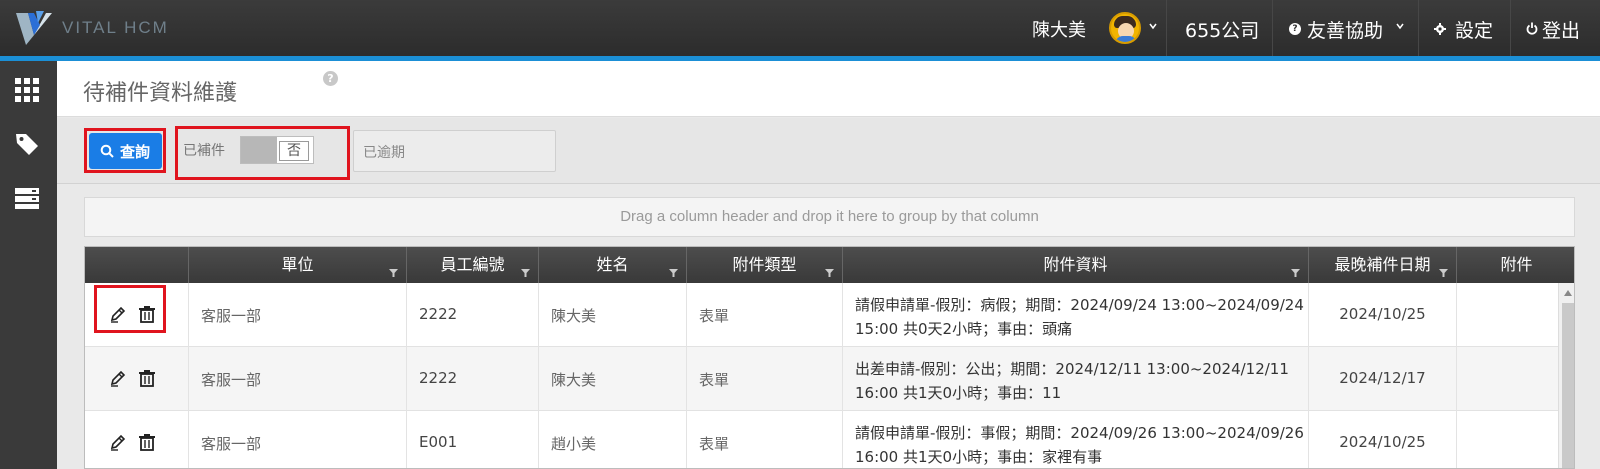 This screenshot has height=469, width=1600. What do you see at coordinates (1568, 385) in the screenshot?
I see `scrollbar-thumb` at bounding box center [1568, 385].